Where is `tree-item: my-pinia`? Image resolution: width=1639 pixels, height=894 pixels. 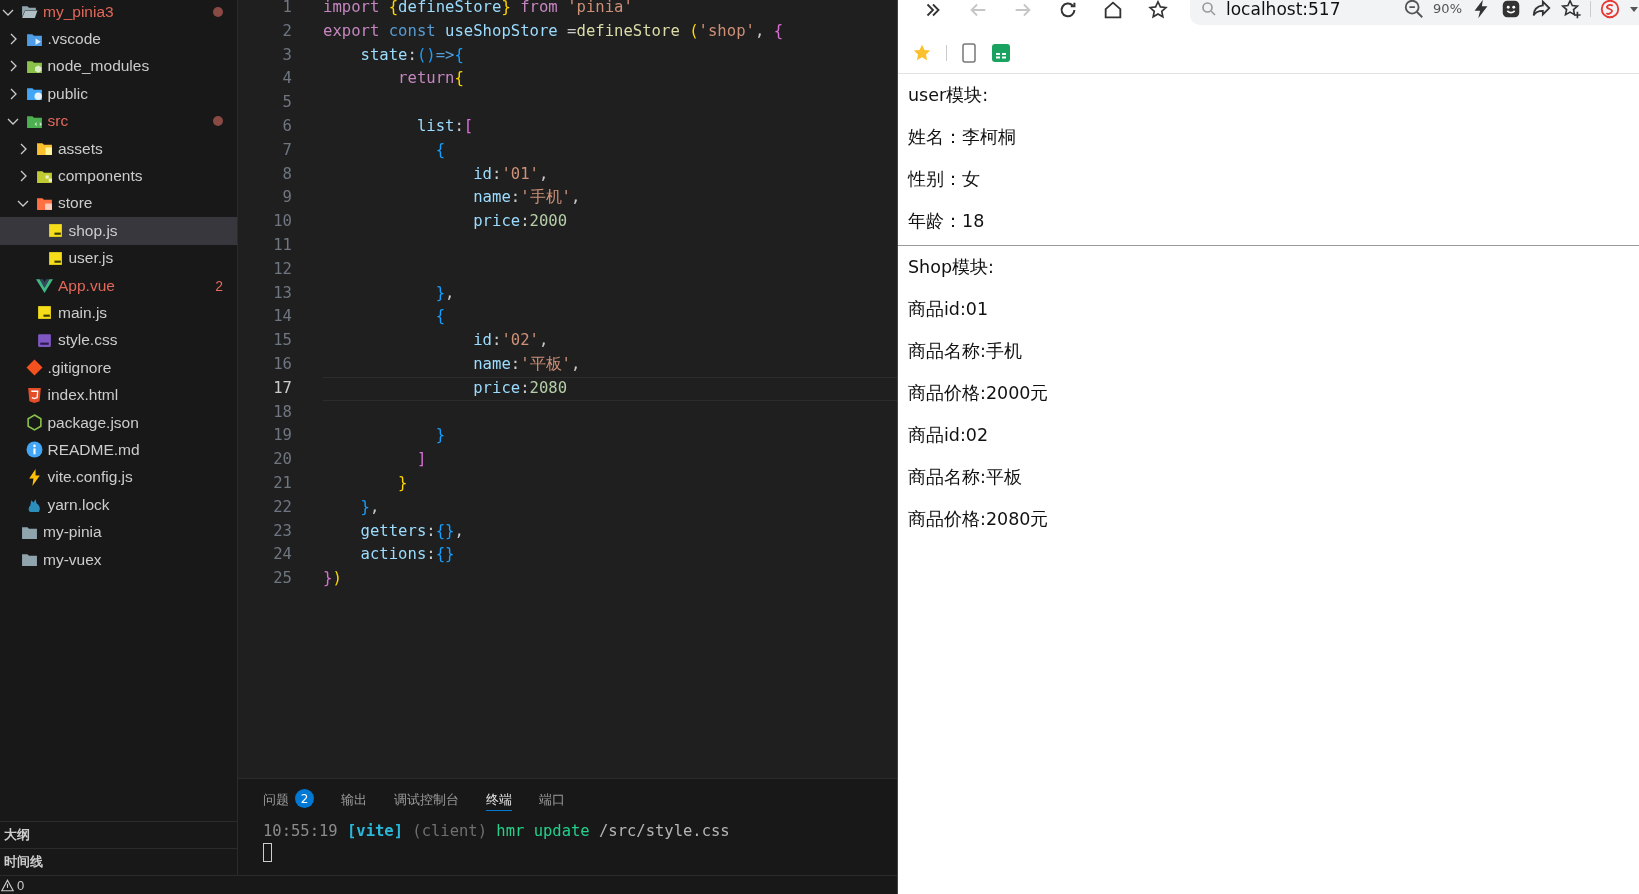 tree-item: my-pinia is located at coordinates (118, 532).